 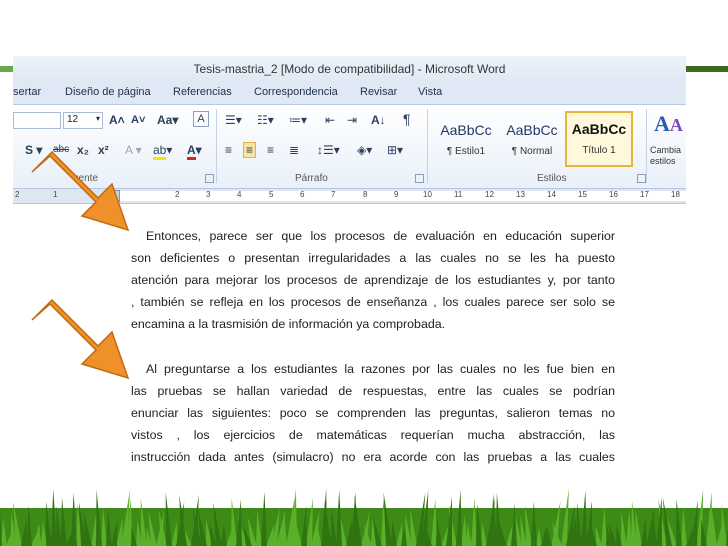 I want to click on sort-icon: A↓, so click(x=378, y=120).